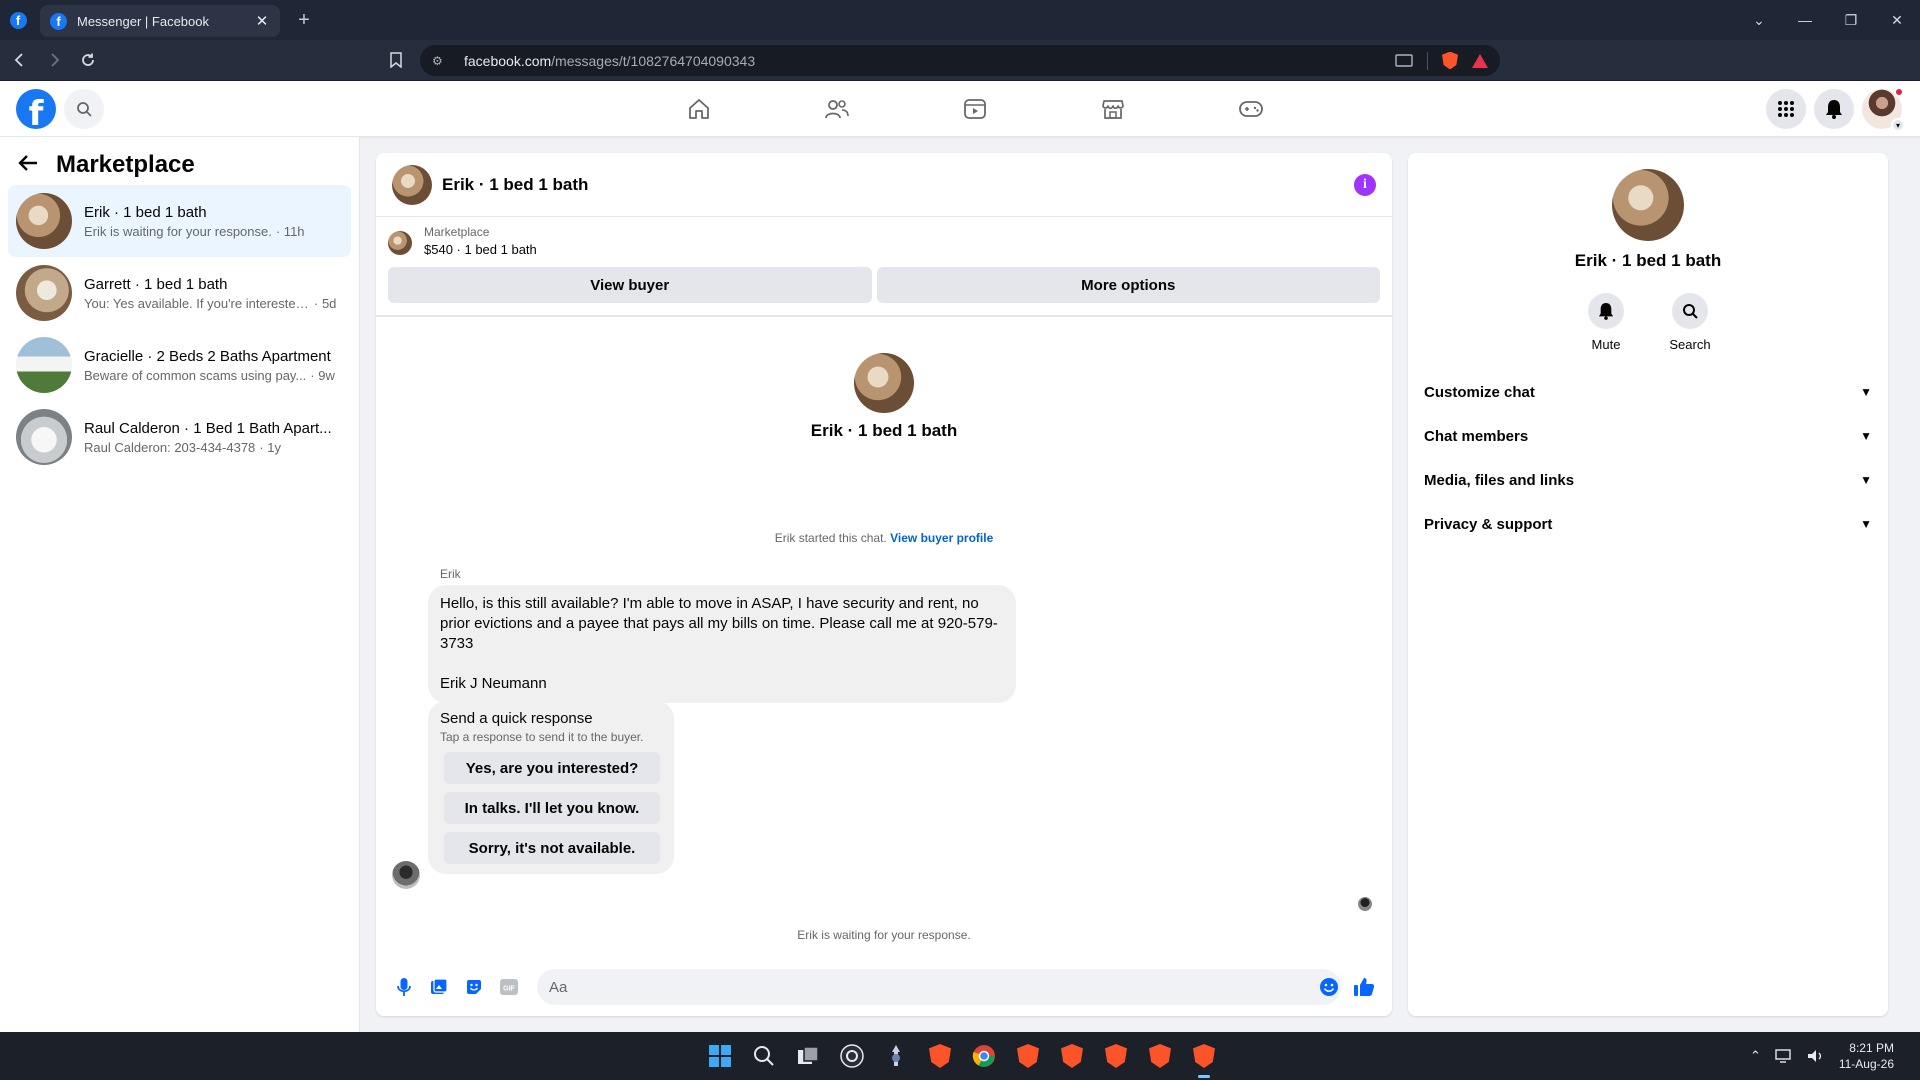  I want to click on more-options-button: More options, so click(1128, 285).